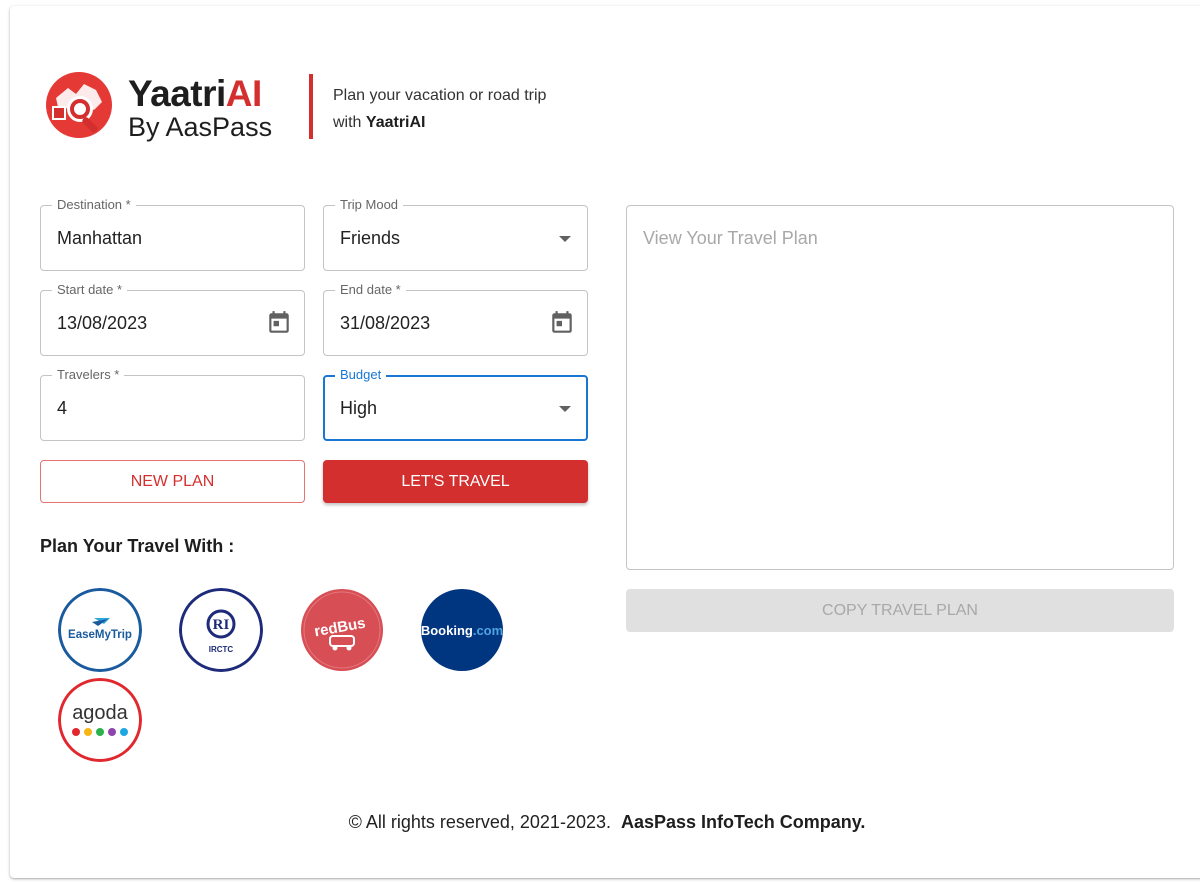  I want to click on easemytrip-logo-icon: EaseMyTrip, so click(100, 630).